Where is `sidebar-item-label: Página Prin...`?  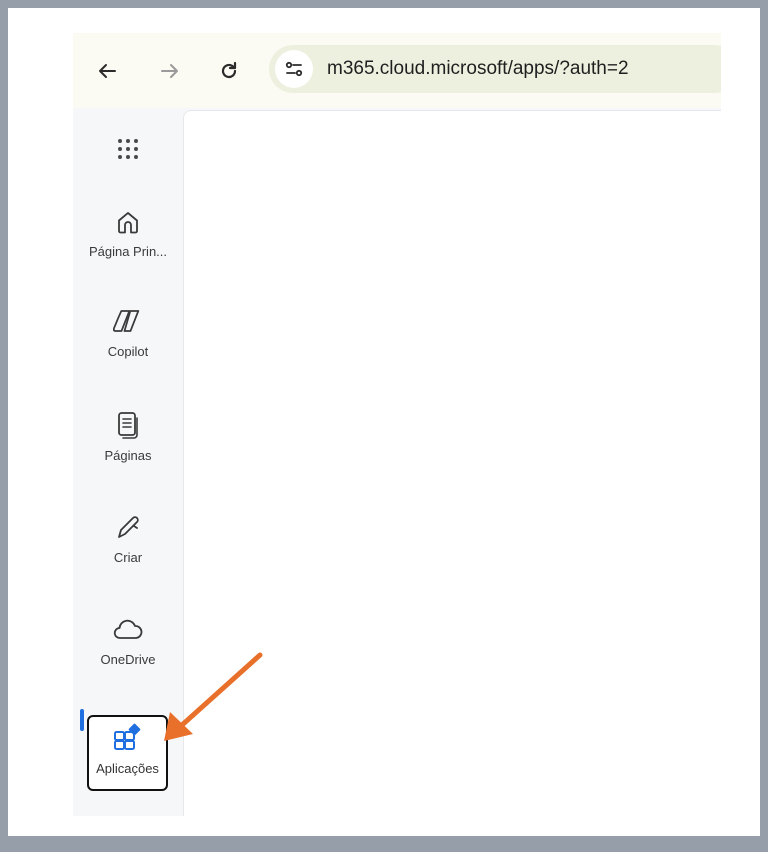
sidebar-item-label: Página Prin... is located at coordinates (128, 251).